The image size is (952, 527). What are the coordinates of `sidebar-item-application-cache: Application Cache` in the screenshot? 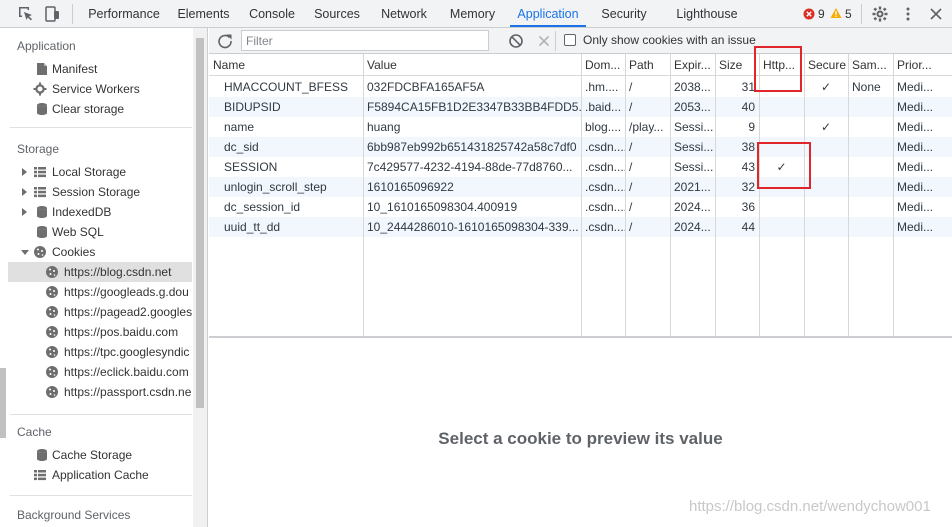 It's located at (100, 475).